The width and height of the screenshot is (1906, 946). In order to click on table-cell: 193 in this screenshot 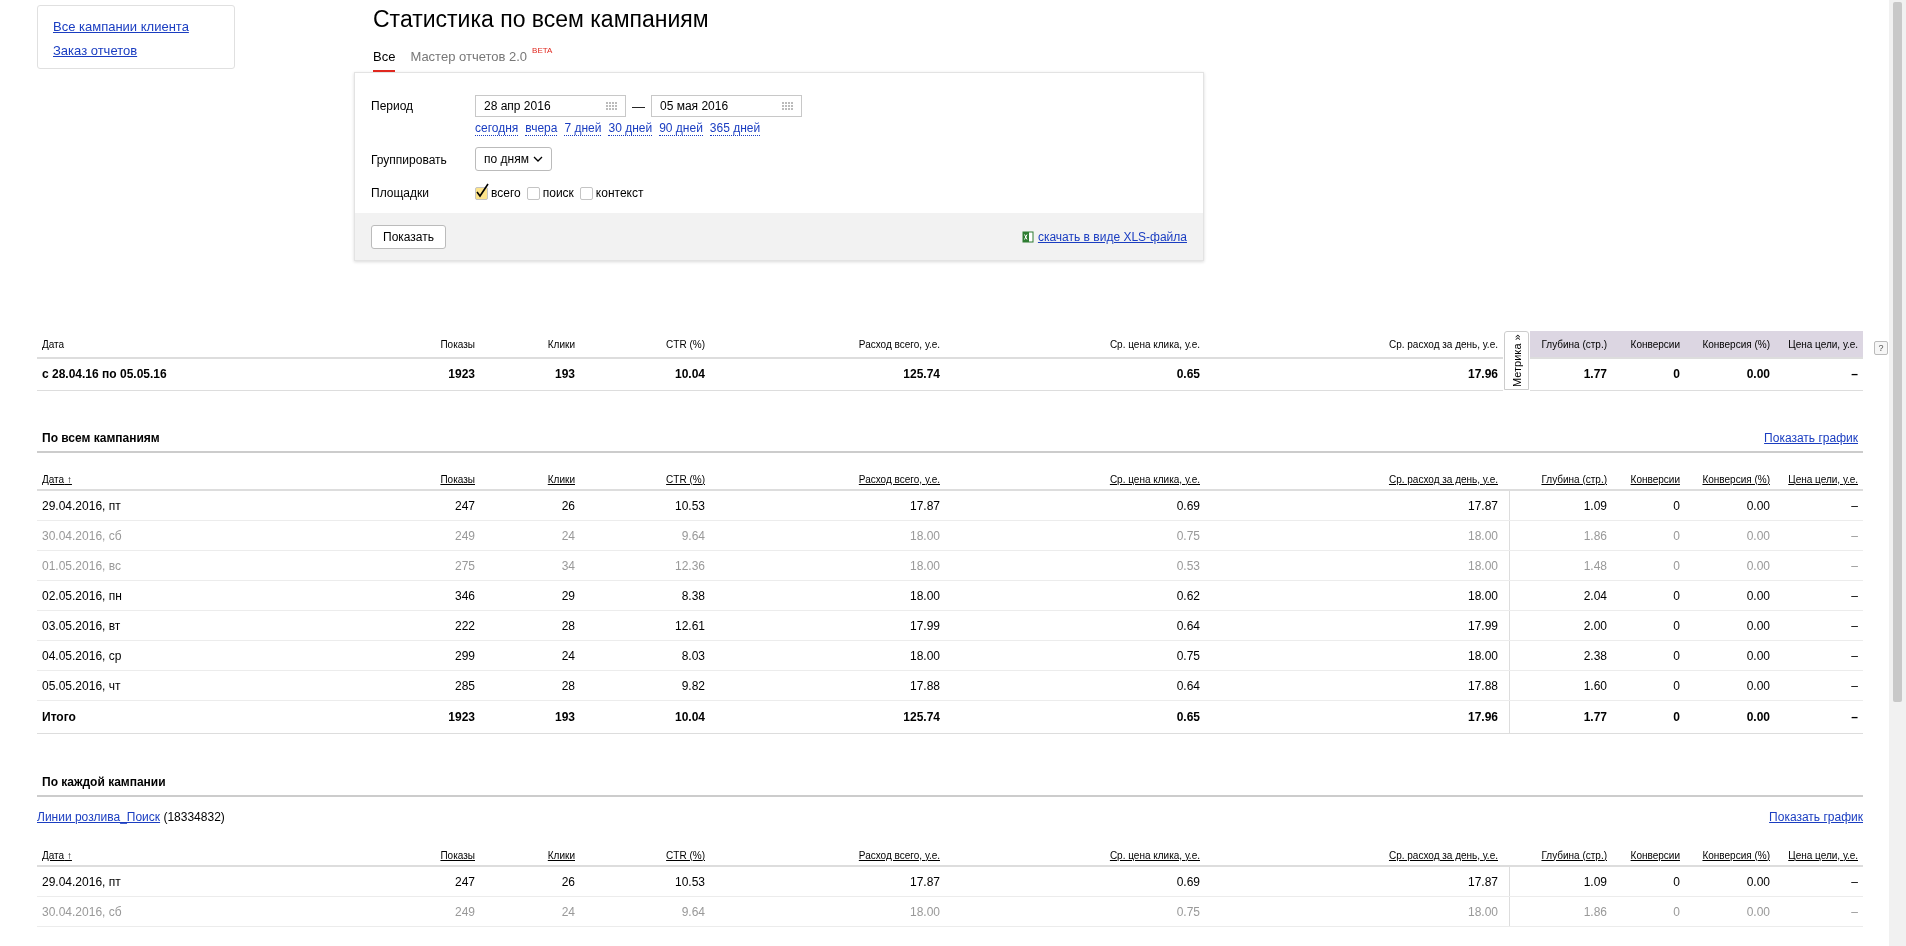, I will do `click(530, 374)`.